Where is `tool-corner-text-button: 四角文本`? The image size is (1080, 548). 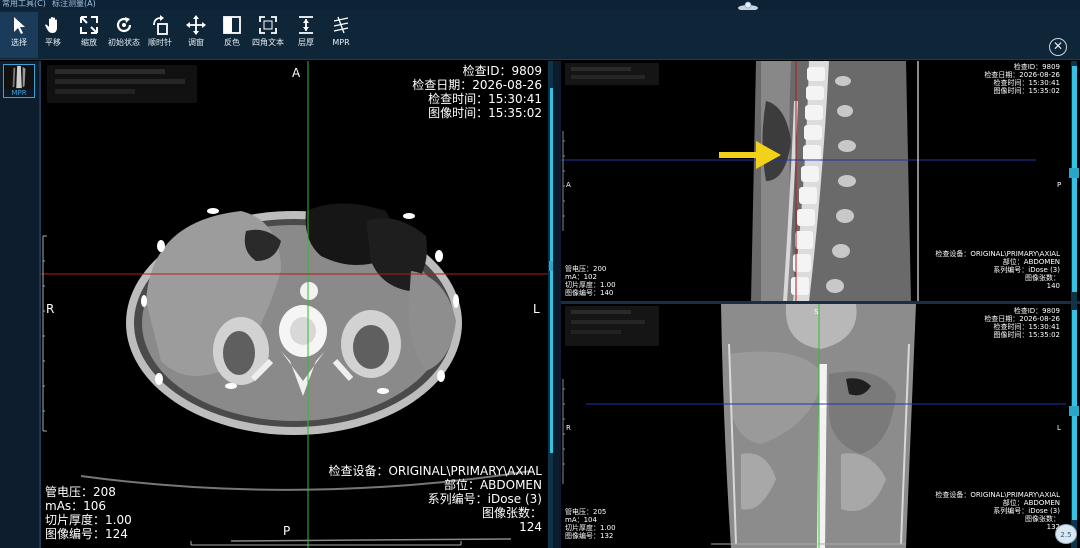
tool-corner-text-button: 四角文本 is located at coordinates (268, 35).